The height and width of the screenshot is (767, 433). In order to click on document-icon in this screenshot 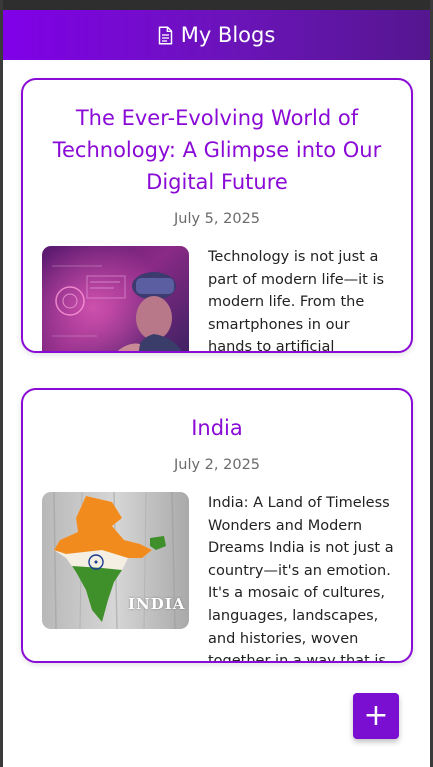, I will do `click(165, 35)`.